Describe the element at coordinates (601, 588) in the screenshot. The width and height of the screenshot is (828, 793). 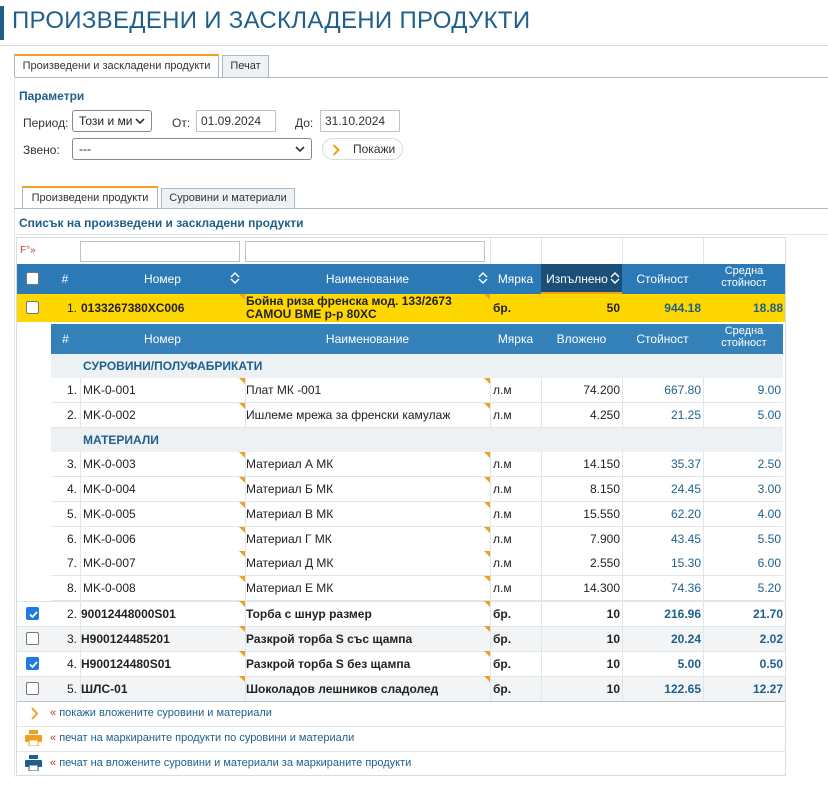
I see `material-used: 14.300` at that location.